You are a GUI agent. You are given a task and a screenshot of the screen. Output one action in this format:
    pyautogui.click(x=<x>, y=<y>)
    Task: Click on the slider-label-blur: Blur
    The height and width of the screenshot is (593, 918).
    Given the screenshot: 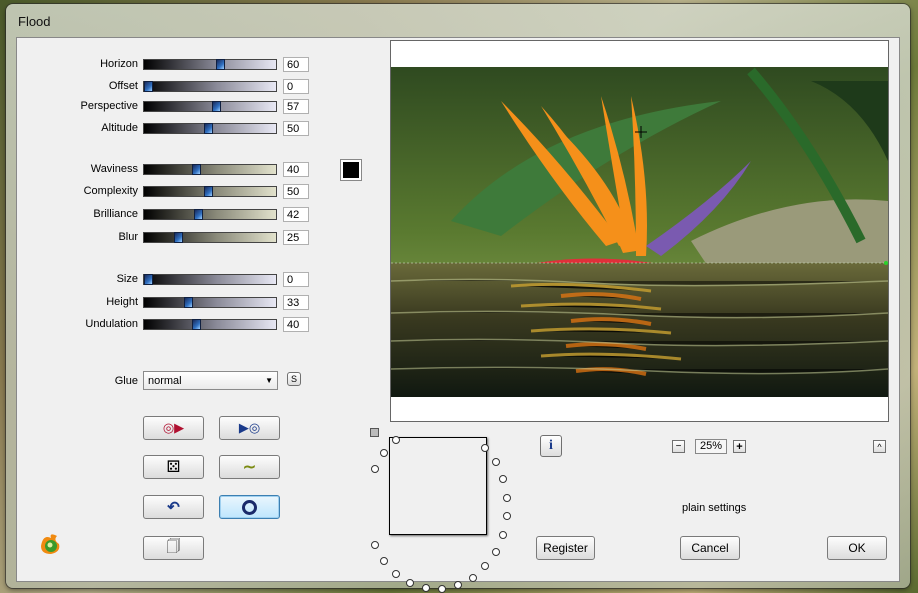 What is the action you would take?
    pyautogui.click(x=128, y=237)
    